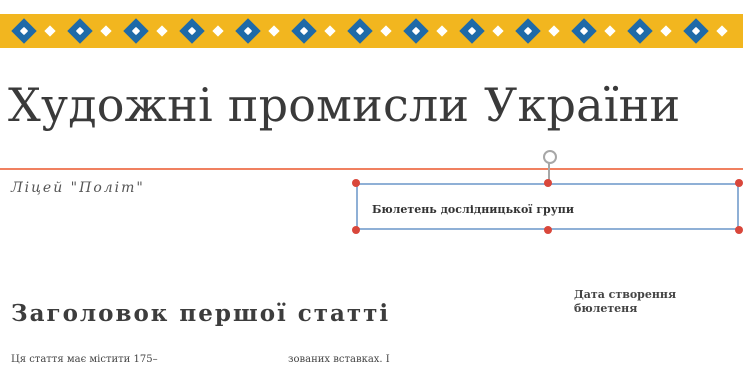 The image size is (743, 369). I want to click on school-name: Ліцей "Політ", so click(78, 188).